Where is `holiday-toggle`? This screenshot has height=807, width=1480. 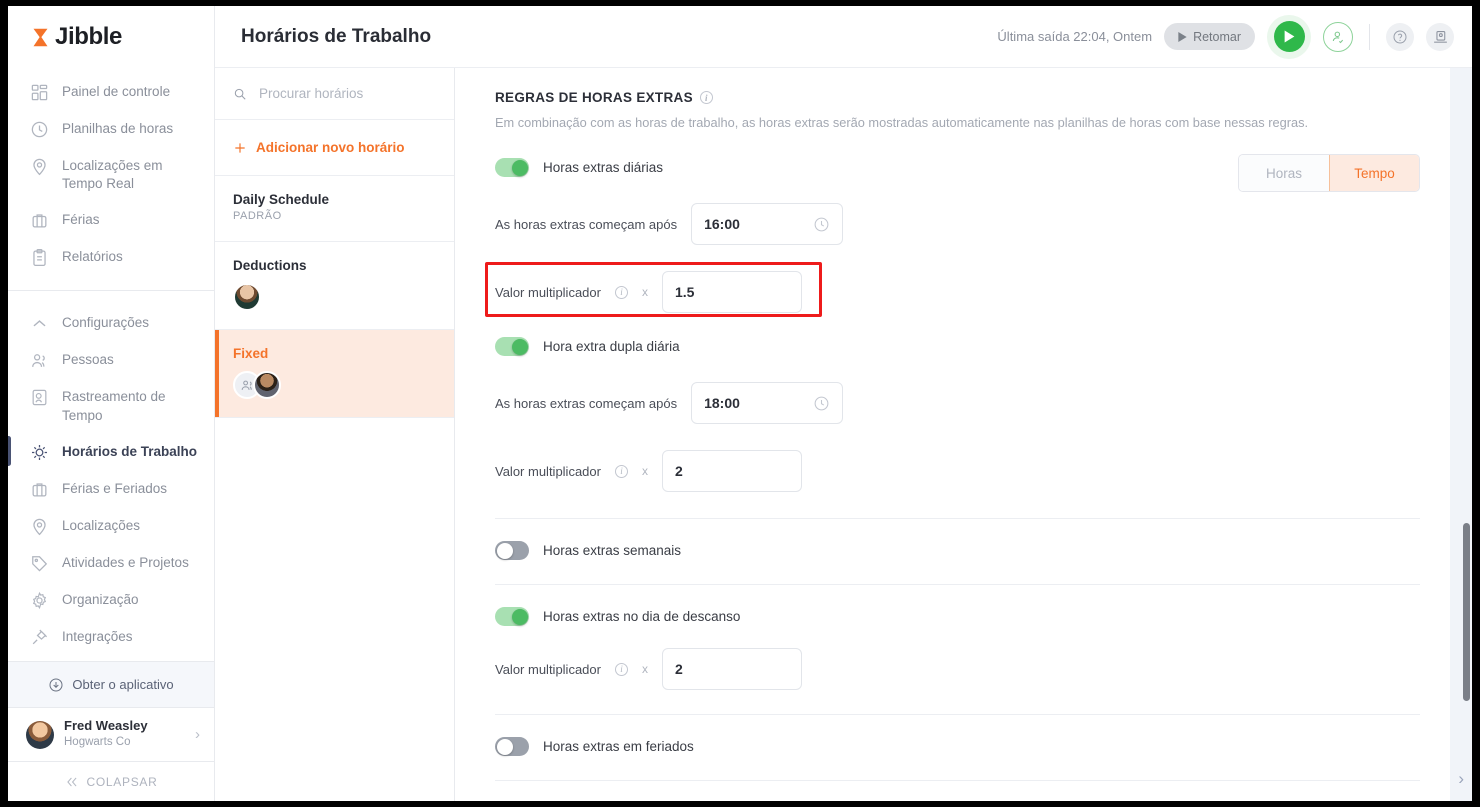
holiday-toggle is located at coordinates (512, 746).